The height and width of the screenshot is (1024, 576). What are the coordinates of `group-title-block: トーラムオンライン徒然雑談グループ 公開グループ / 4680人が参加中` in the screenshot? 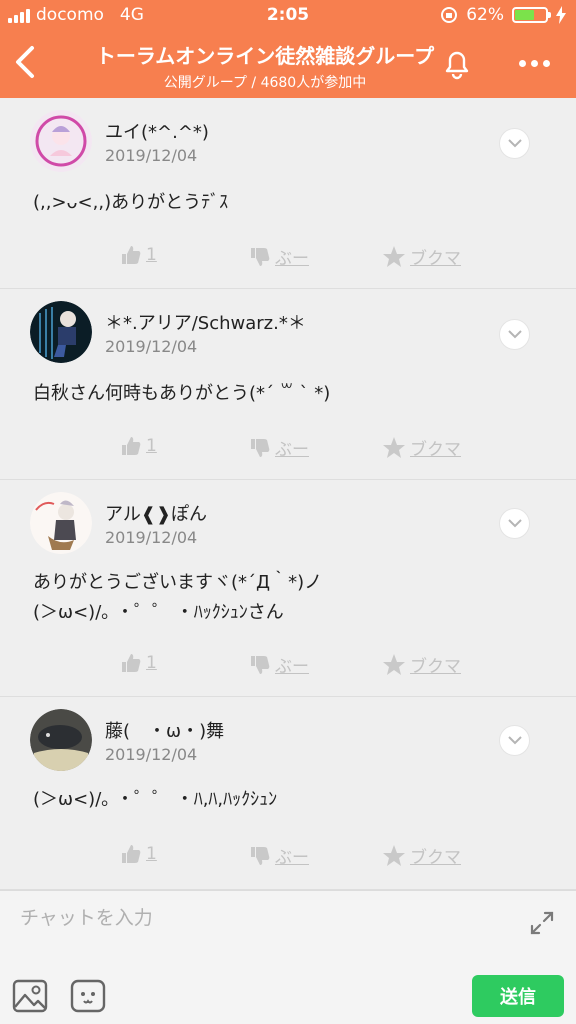 It's located at (265, 66).